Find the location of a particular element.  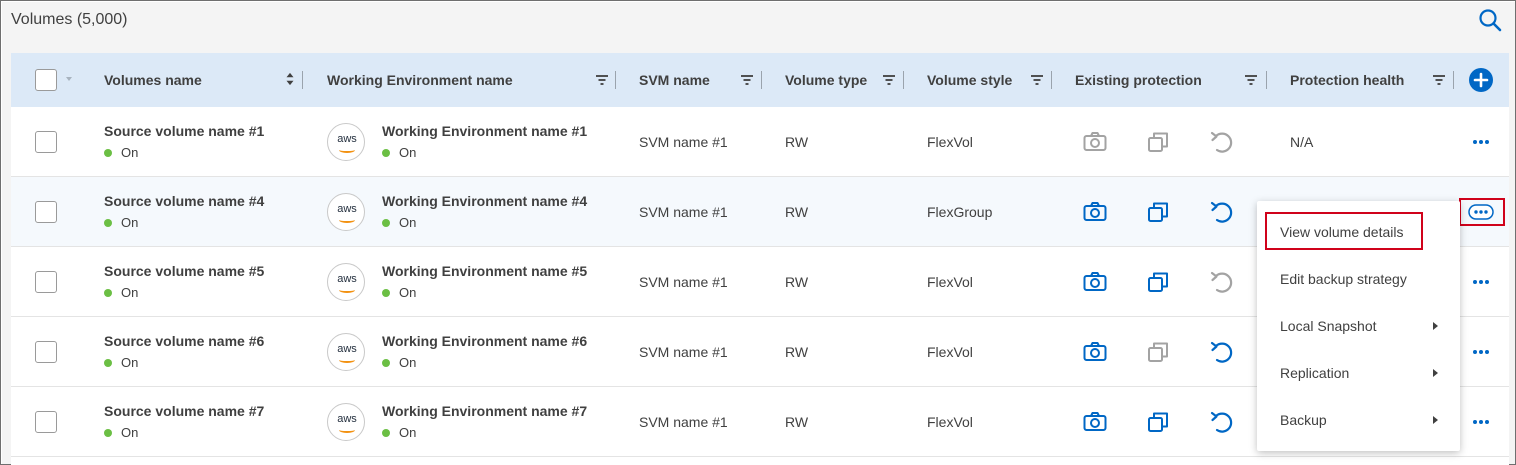

sort-icon is located at coordinates (290, 79).